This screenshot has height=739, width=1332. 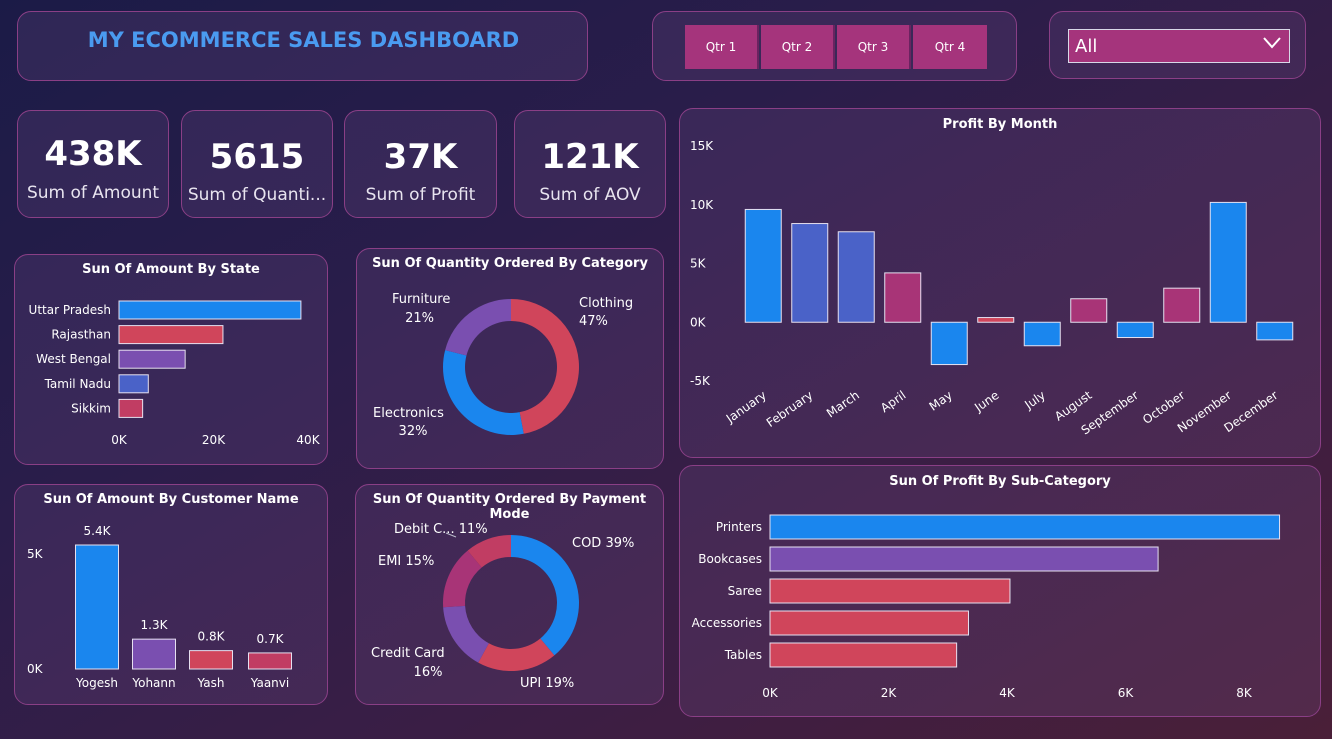 I want to click on slice-label: COD 39%, so click(x=603, y=543).